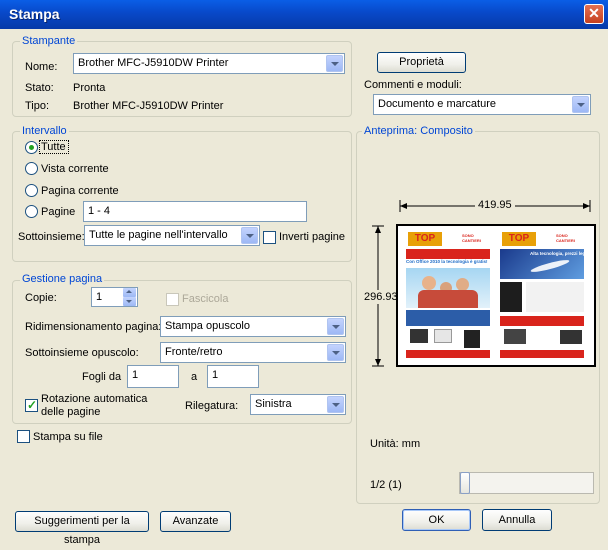 This screenshot has width=608, height=550. Describe the element at coordinates (51, 237) in the screenshot. I see `subset-label: Sottoinsieme:` at that location.